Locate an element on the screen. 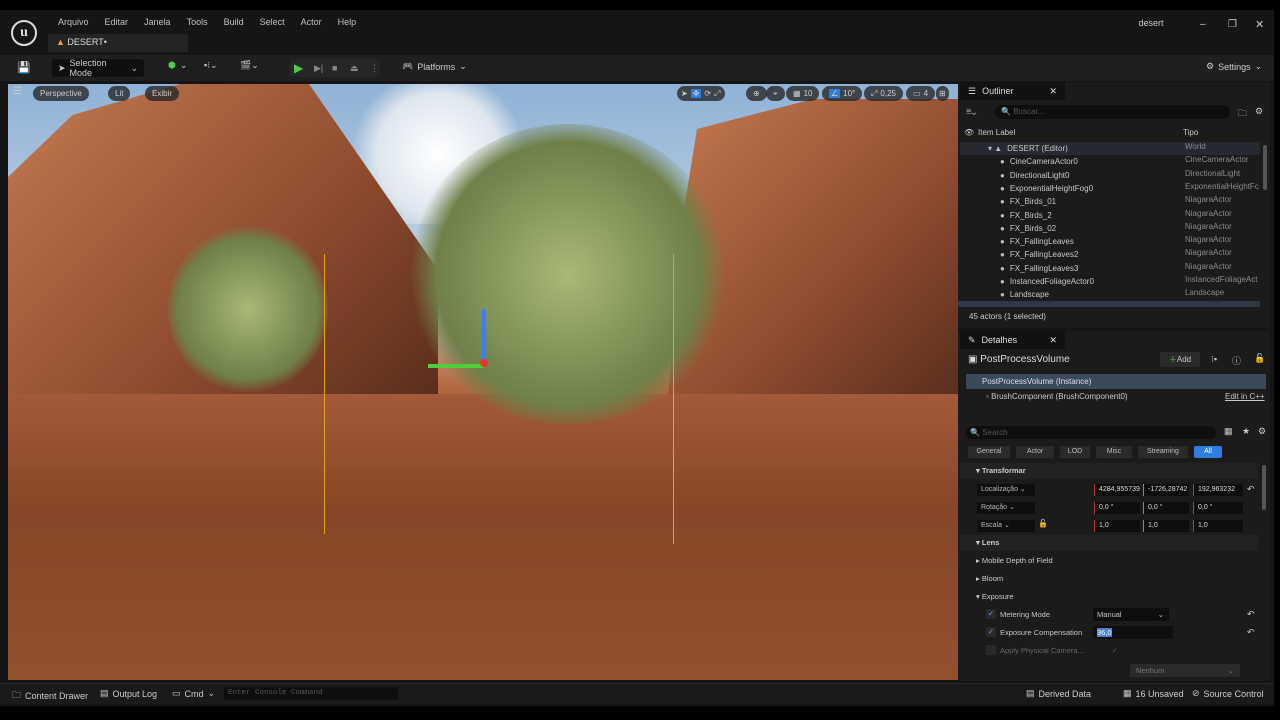 The height and width of the screenshot is (720, 1280). outliner-row: ● CineCameraActor0 CineCameraActor is located at coordinates (1110, 161).